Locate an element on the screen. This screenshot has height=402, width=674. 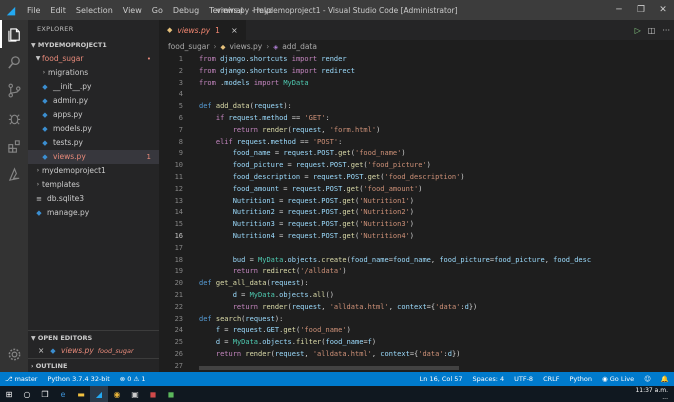
menu-view: View is located at coordinates (132, 10).